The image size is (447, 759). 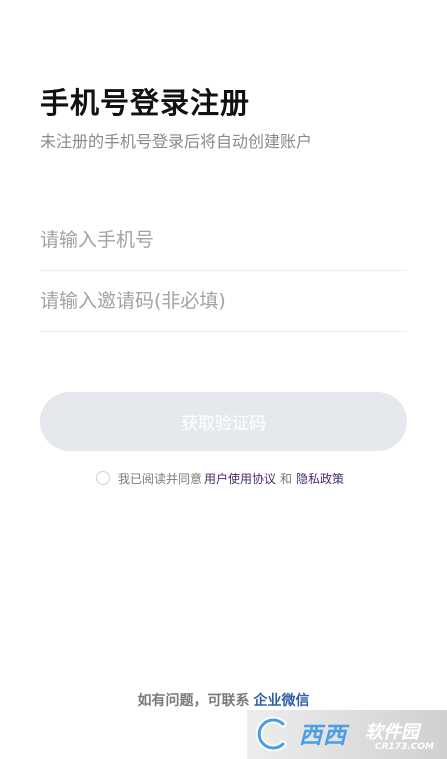 I want to click on watermark-domain: CR173.COM, so click(x=404, y=747).